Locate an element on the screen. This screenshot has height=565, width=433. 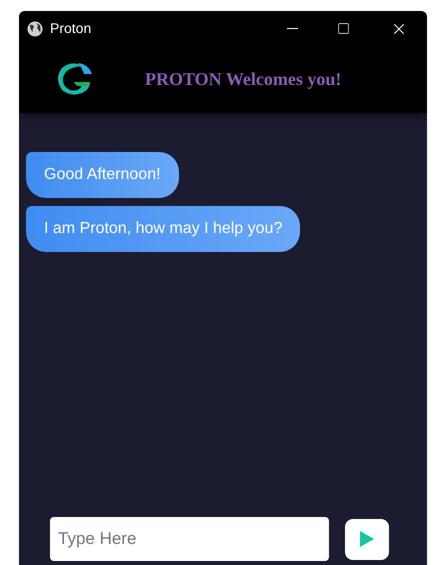
maximize-icon is located at coordinates (343, 28).